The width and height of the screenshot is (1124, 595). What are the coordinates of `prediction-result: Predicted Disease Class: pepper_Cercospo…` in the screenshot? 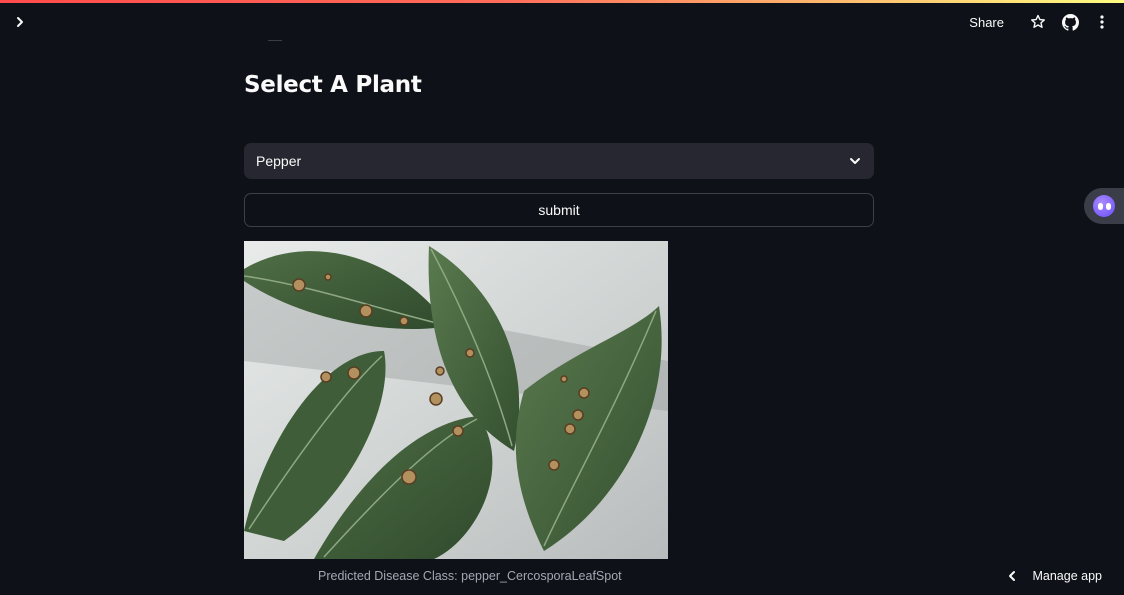 It's located at (470, 576).